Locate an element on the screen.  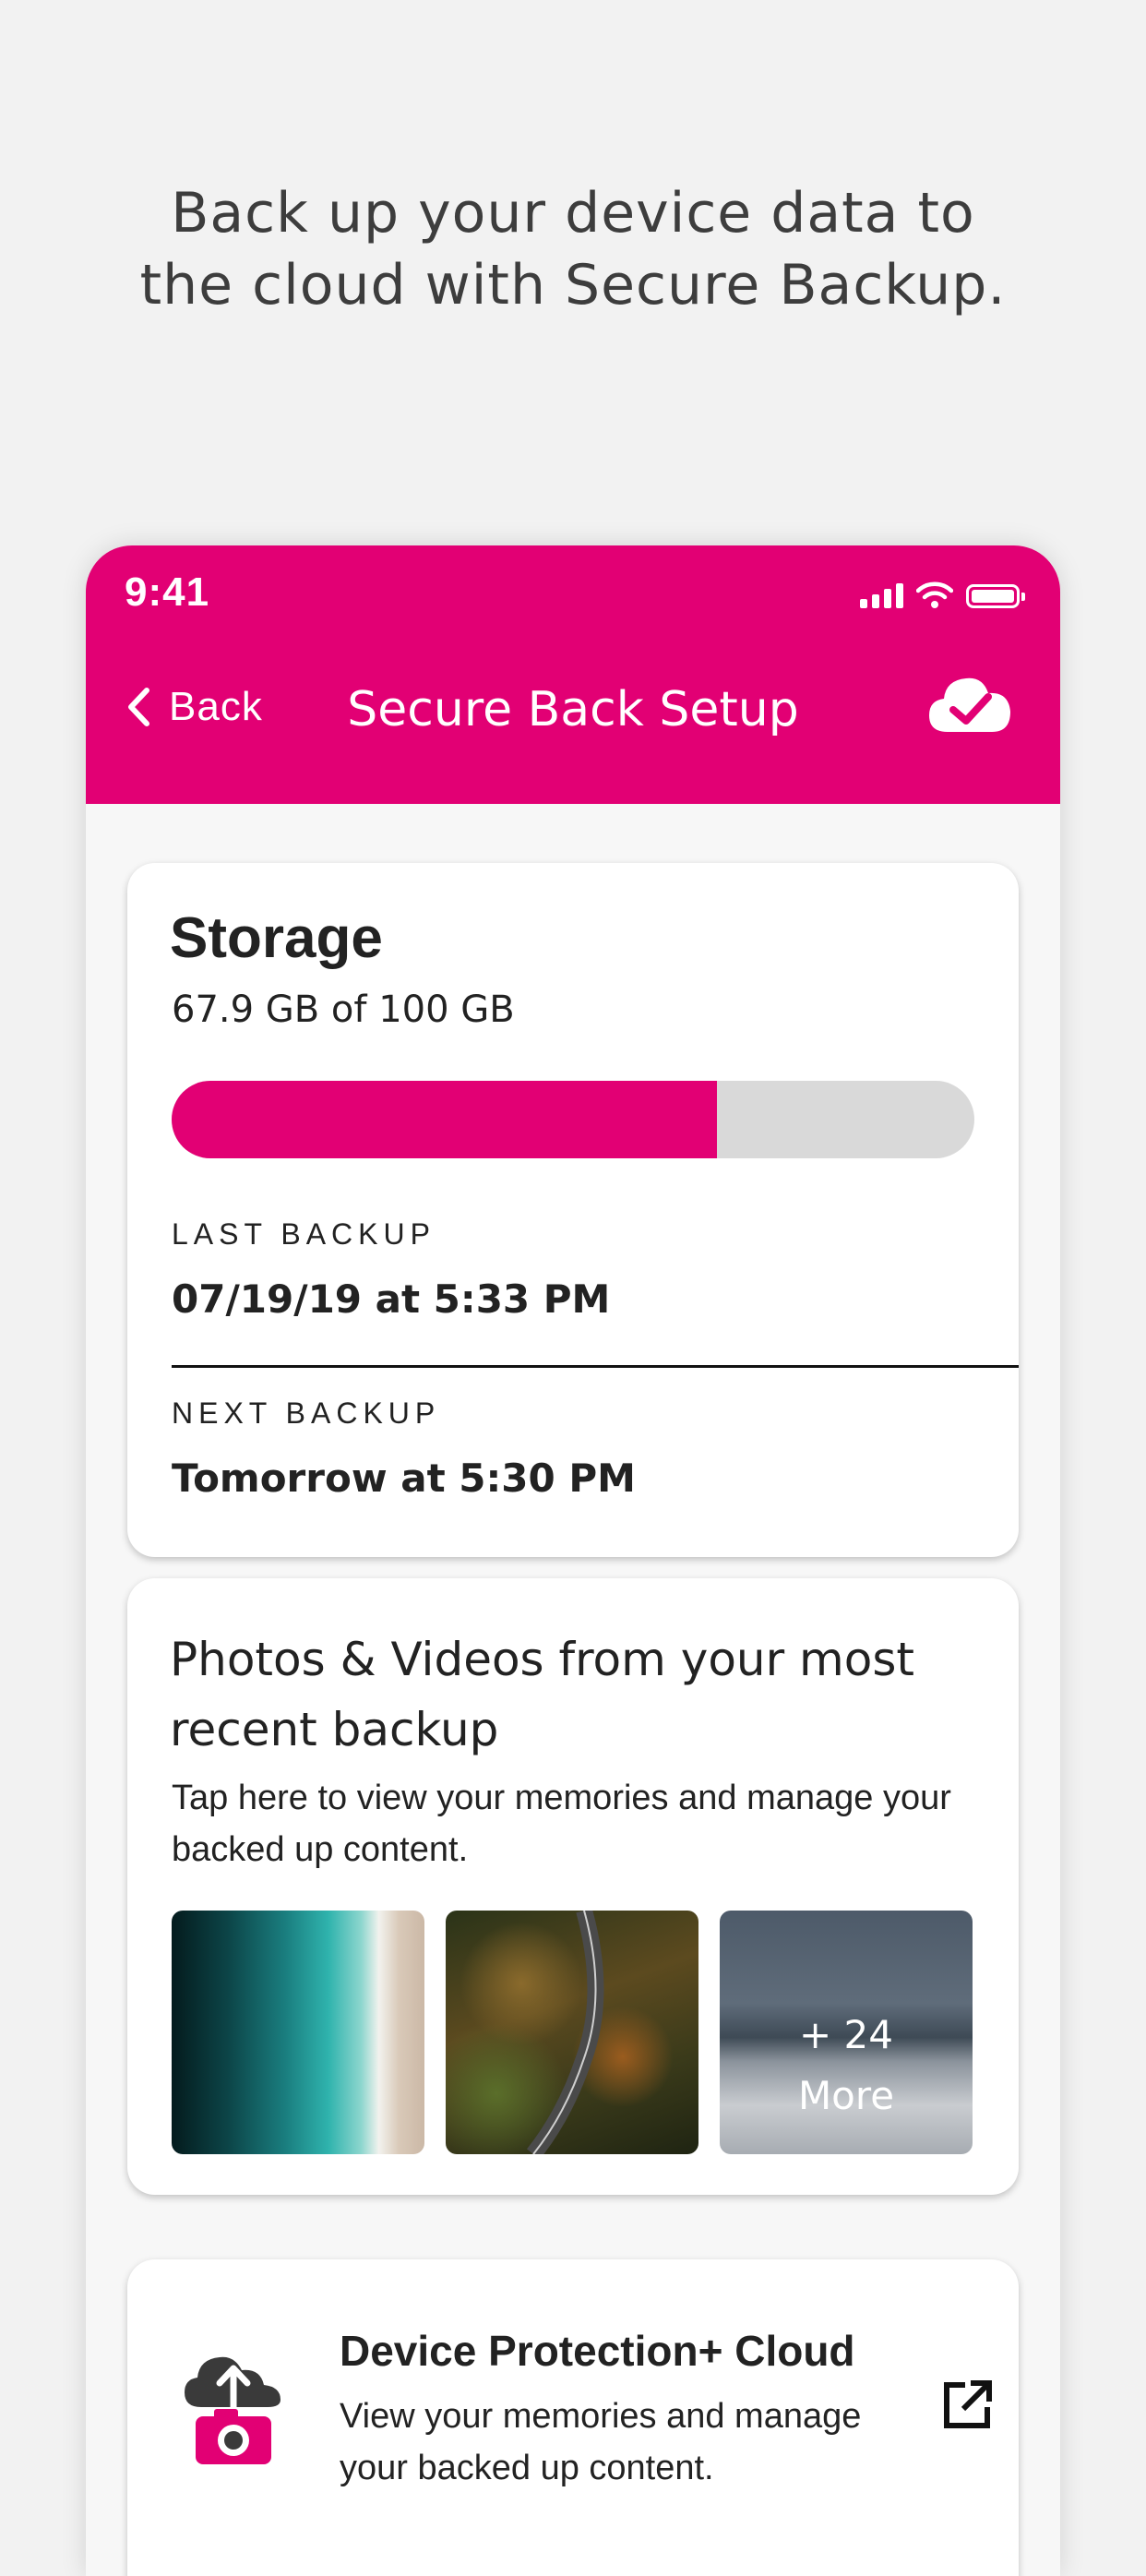
device-protection-title: Device Protection+ Cloud is located at coordinates (598, 2351).